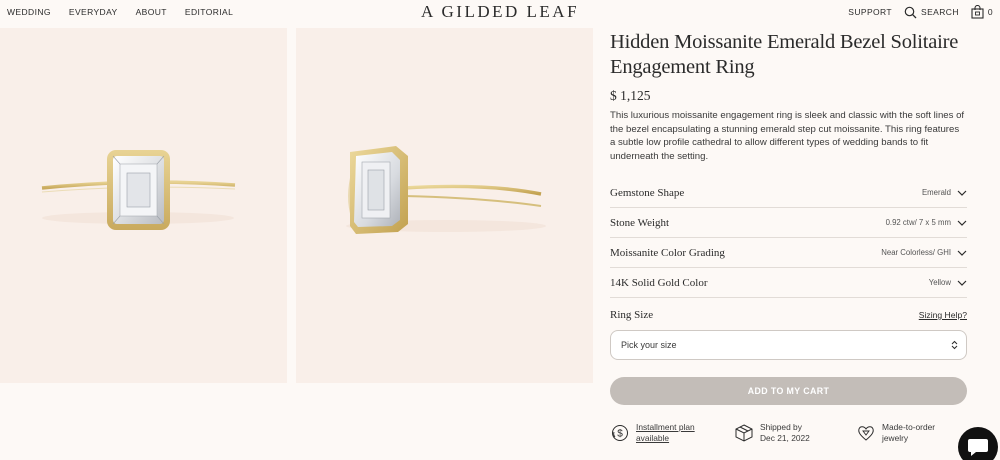  What do you see at coordinates (943, 315) in the screenshot?
I see `sizing-help-link: Sizing Help?` at bounding box center [943, 315].